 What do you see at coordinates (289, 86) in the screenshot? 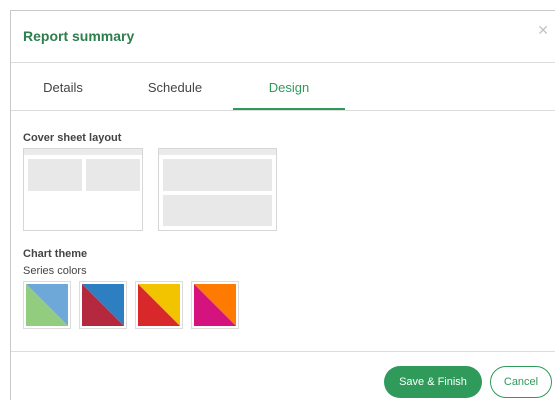
I see `tab-design: Design` at bounding box center [289, 86].